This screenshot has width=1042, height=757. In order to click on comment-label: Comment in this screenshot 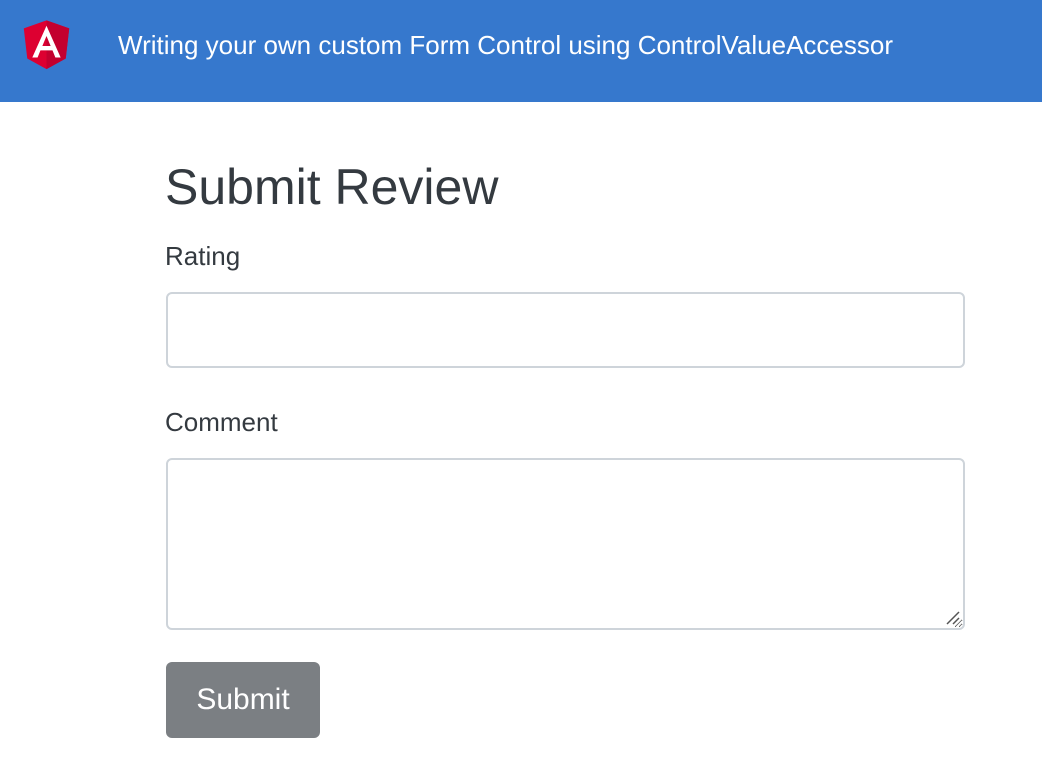, I will do `click(221, 422)`.